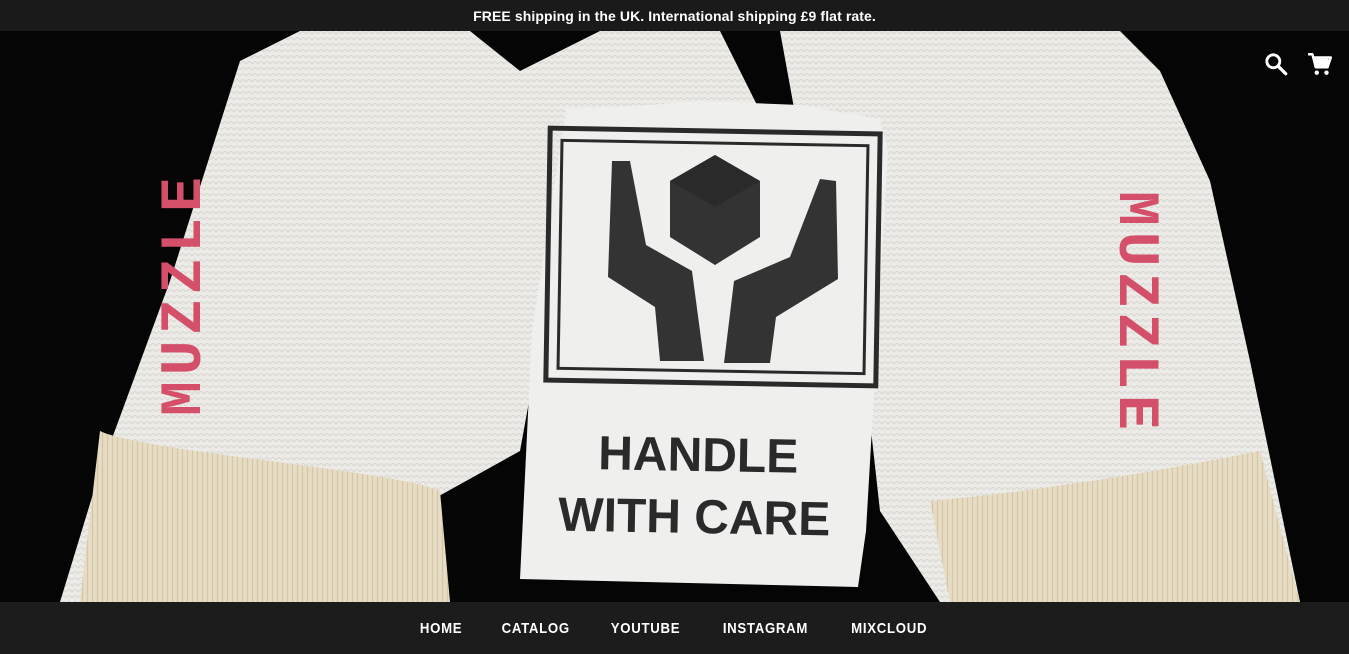  What do you see at coordinates (535, 628) in the screenshot?
I see `nav-catalog: CATALOG` at bounding box center [535, 628].